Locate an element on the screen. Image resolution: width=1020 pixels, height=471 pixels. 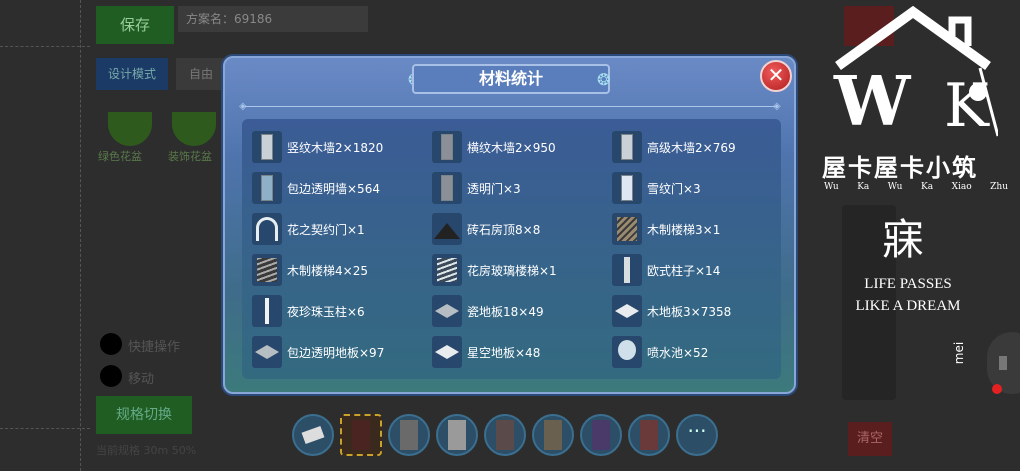
list-item: 花之契约门×1 is located at coordinates (332, 229).